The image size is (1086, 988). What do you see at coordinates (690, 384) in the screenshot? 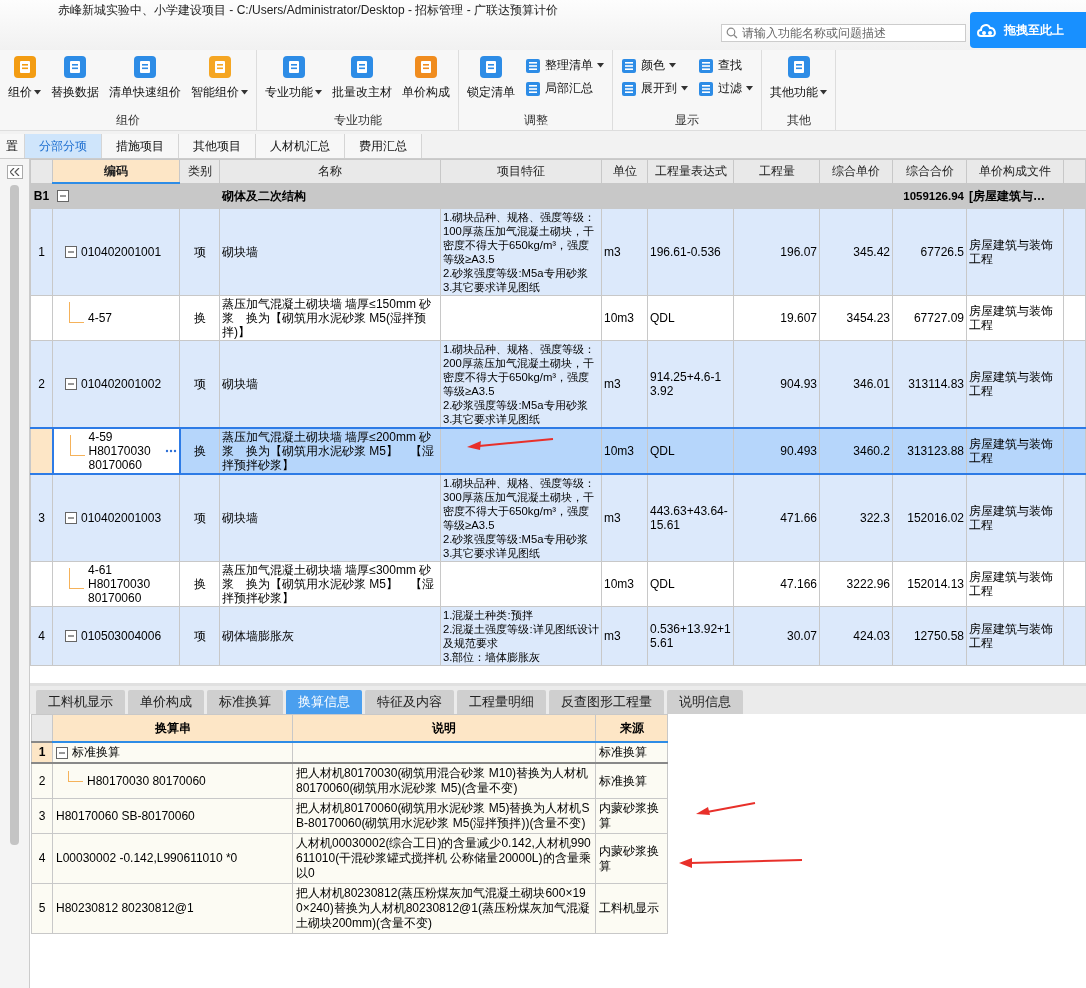
I see `table-cell: 914.25+4.6-13.92` at bounding box center [690, 384].